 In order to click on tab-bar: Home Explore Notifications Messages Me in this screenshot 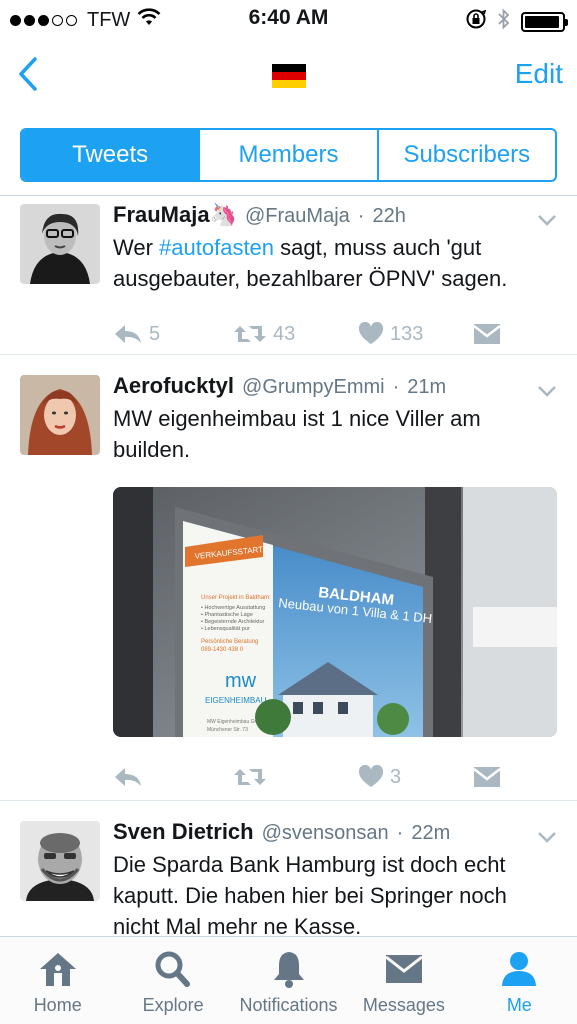, I will do `click(288, 980)`.